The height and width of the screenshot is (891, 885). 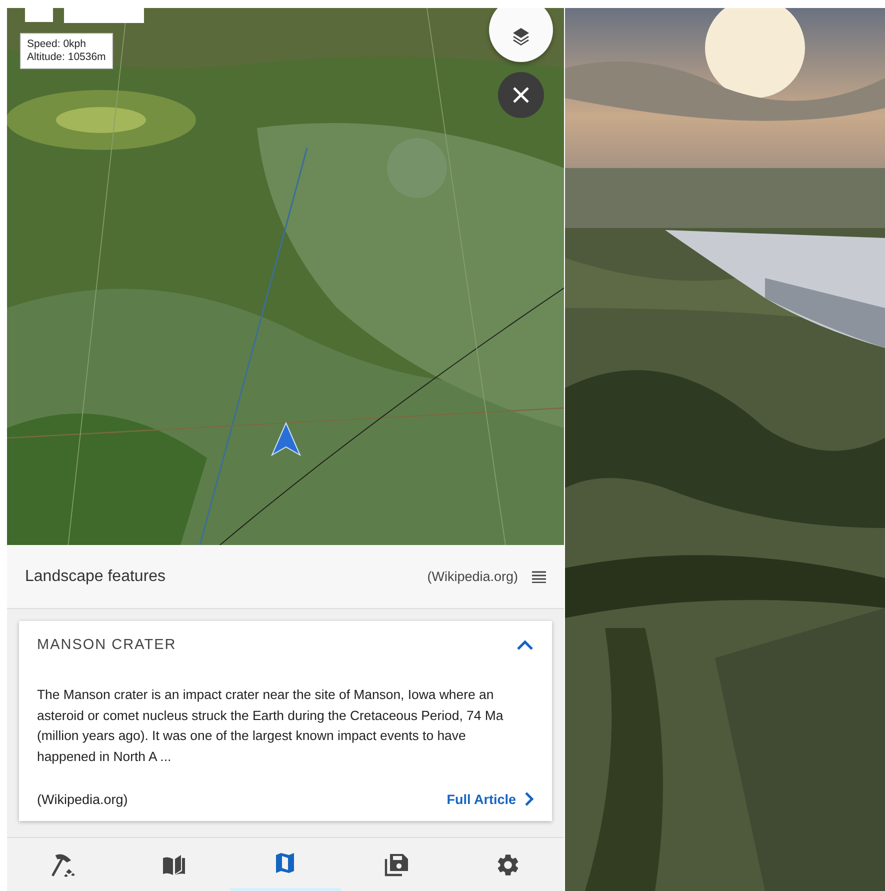 What do you see at coordinates (397, 865) in the screenshot?
I see `floppy-disk-icon` at bounding box center [397, 865].